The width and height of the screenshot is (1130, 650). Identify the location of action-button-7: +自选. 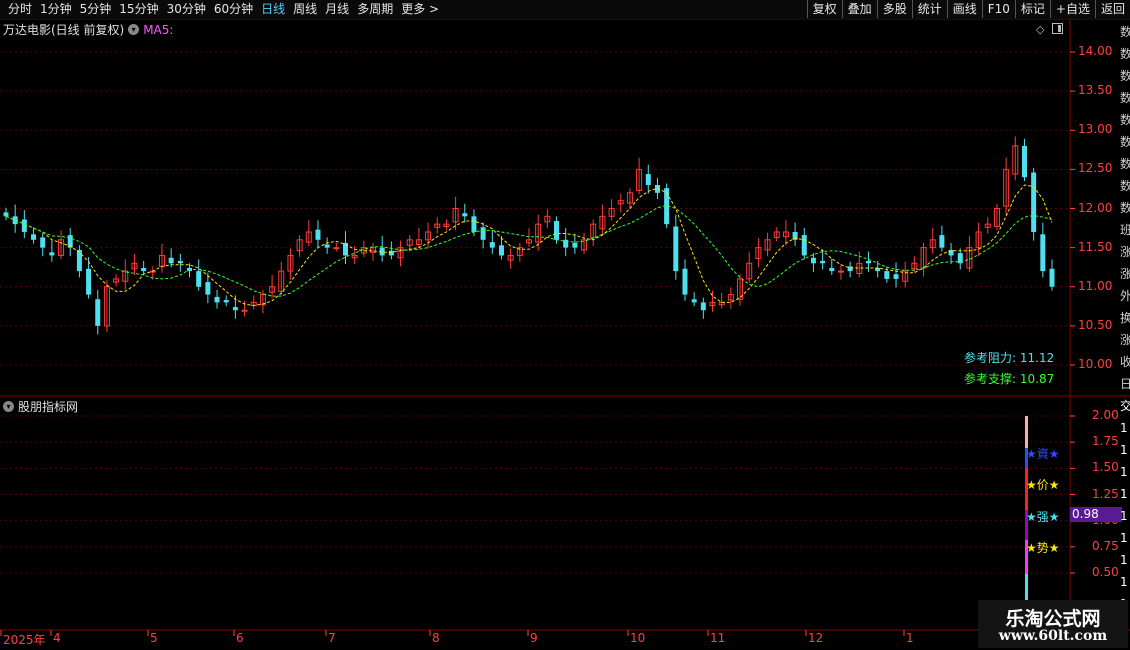
(1072, 9).